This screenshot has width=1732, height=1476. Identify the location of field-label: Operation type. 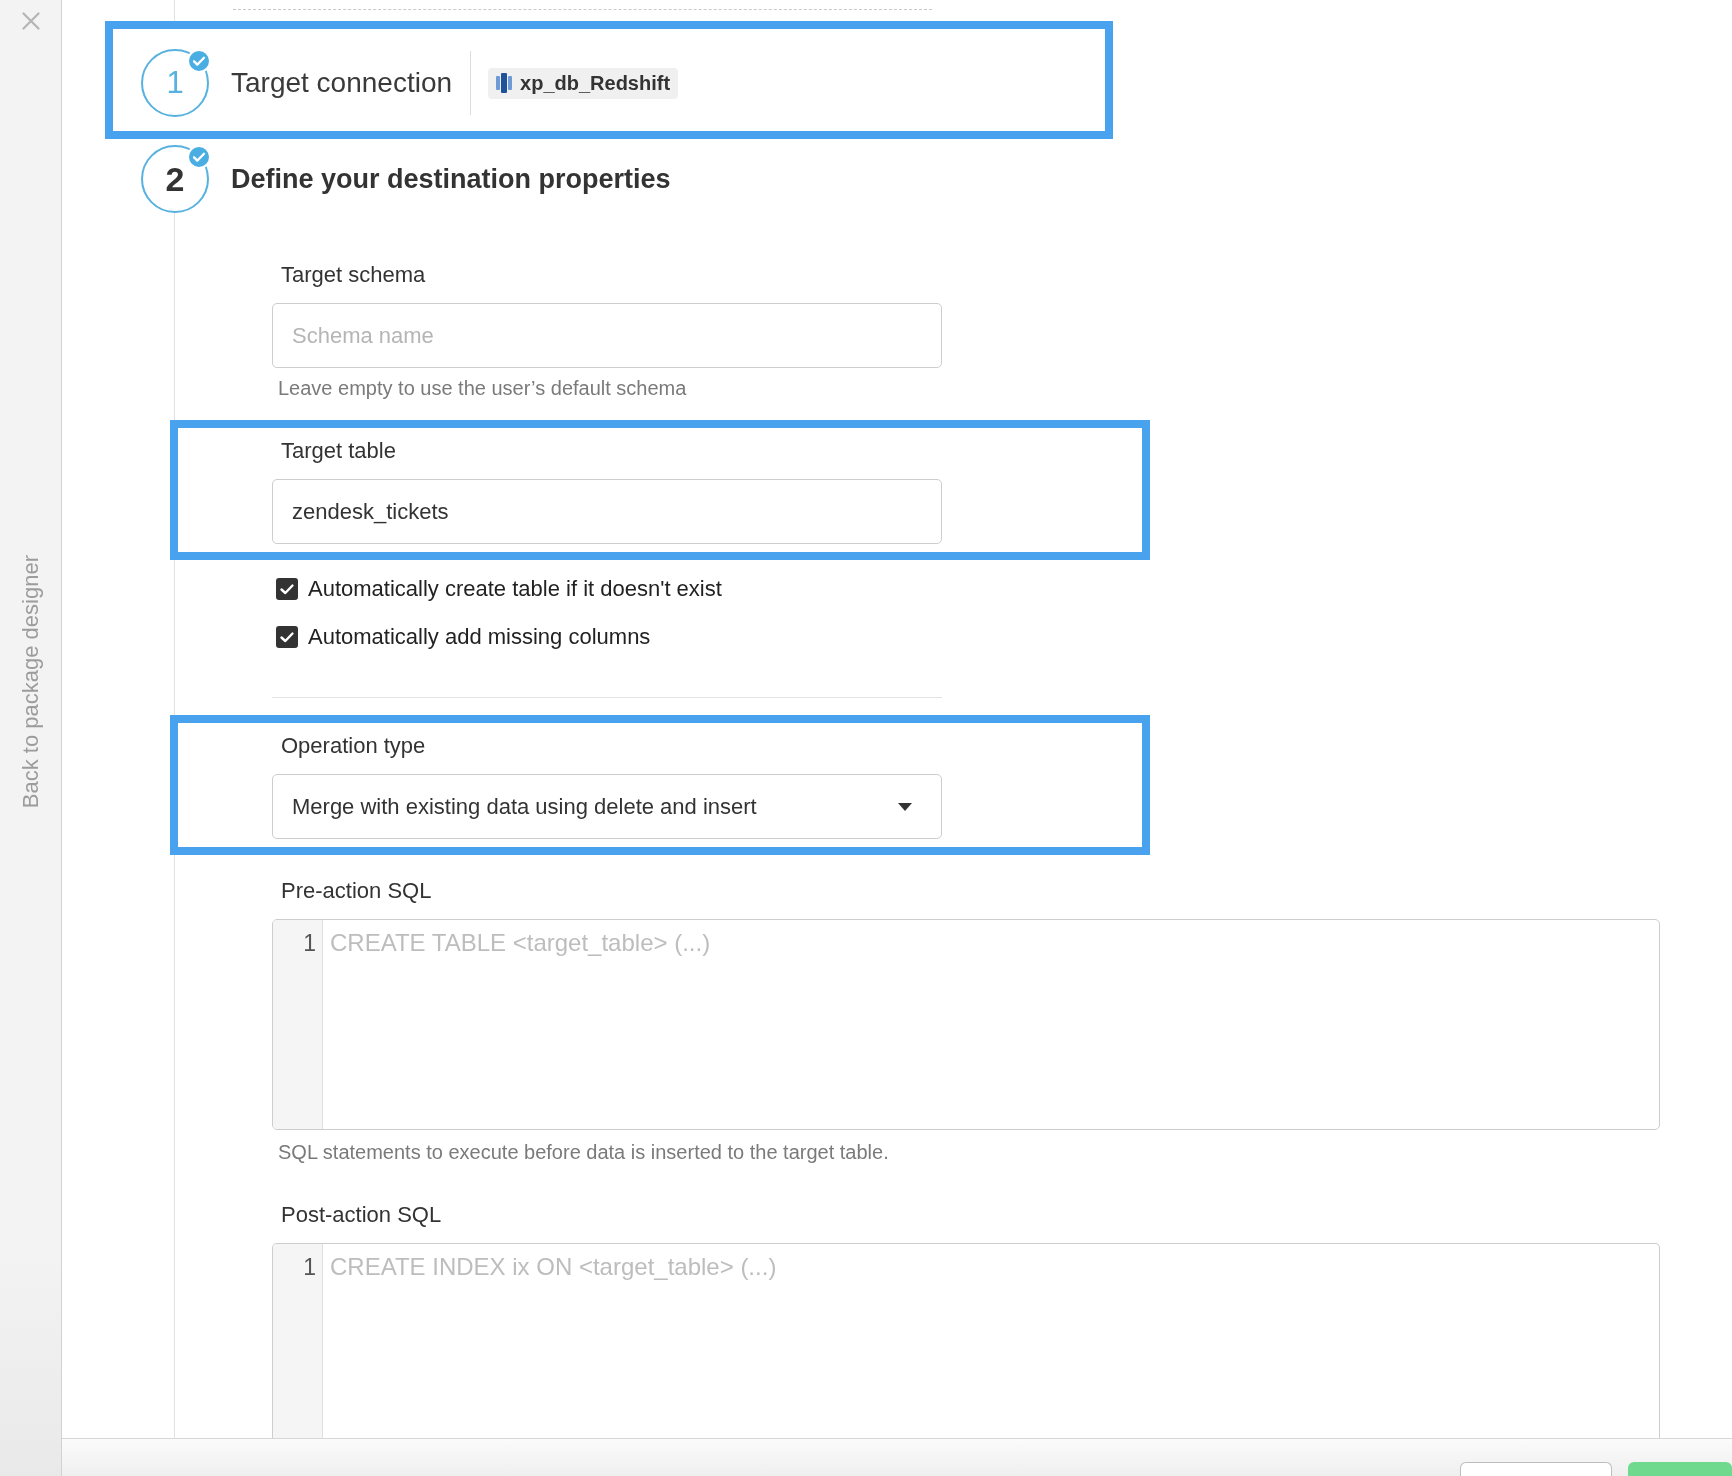
(353, 746).